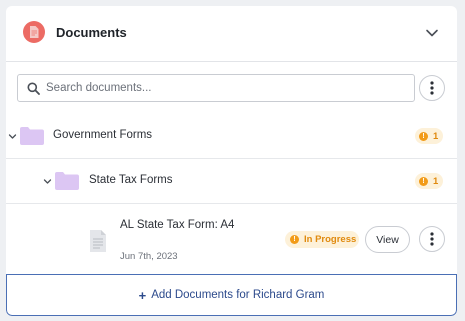 The width and height of the screenshot is (465, 321). What do you see at coordinates (238, 295) in the screenshot?
I see `add-documents-label: Add Documents for Richard Gram` at bounding box center [238, 295].